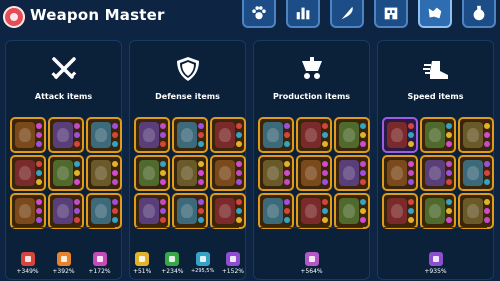  What do you see at coordinates (28, 263) in the screenshot?
I see `bonus-stat: +349%` at bounding box center [28, 263].